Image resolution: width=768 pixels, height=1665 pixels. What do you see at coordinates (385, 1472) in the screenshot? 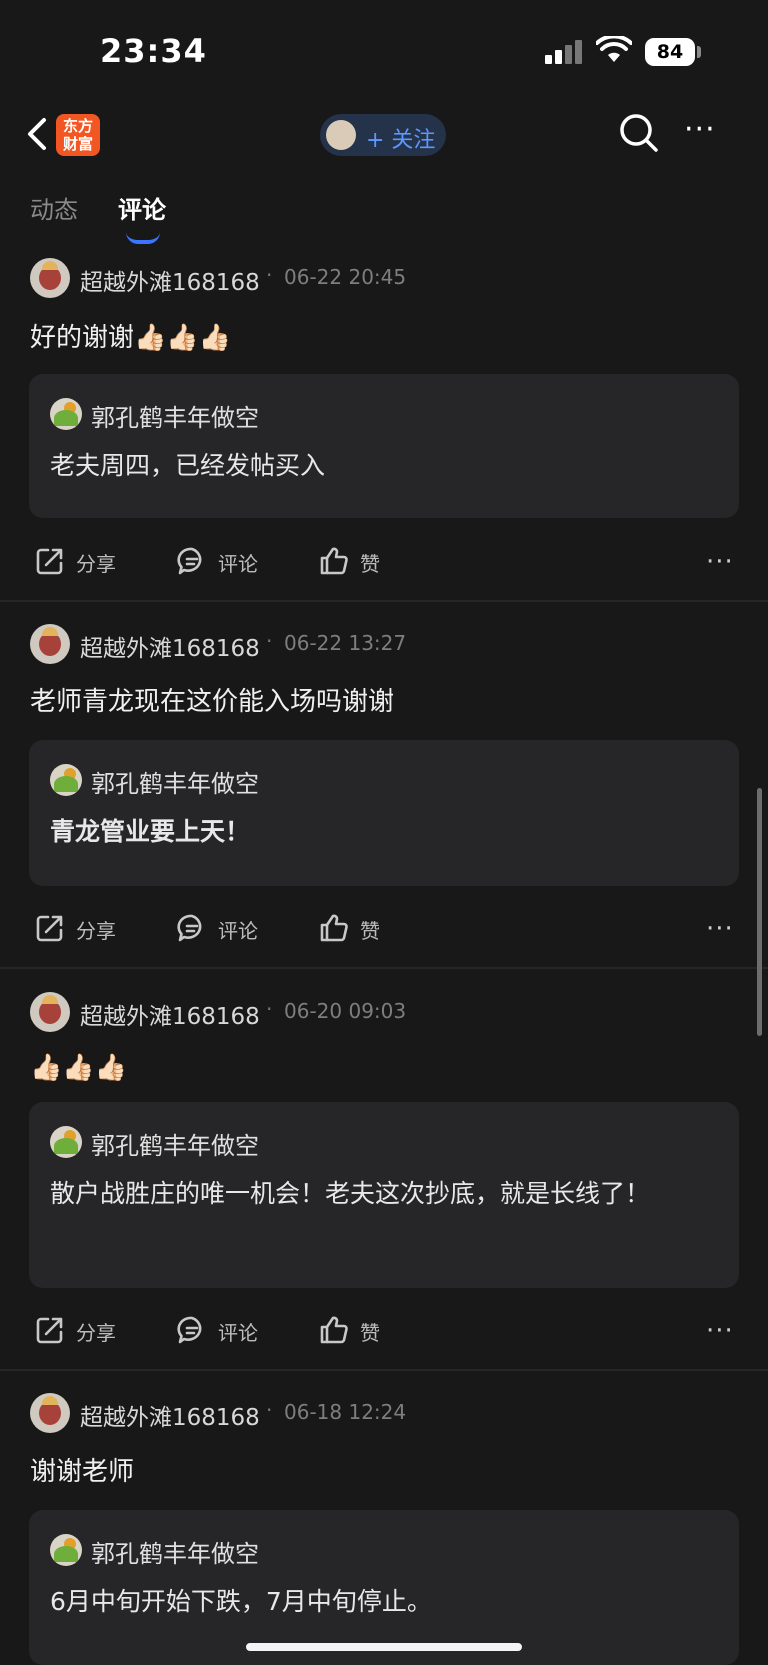
I see `post-content: 谢谢老师` at bounding box center [385, 1472].